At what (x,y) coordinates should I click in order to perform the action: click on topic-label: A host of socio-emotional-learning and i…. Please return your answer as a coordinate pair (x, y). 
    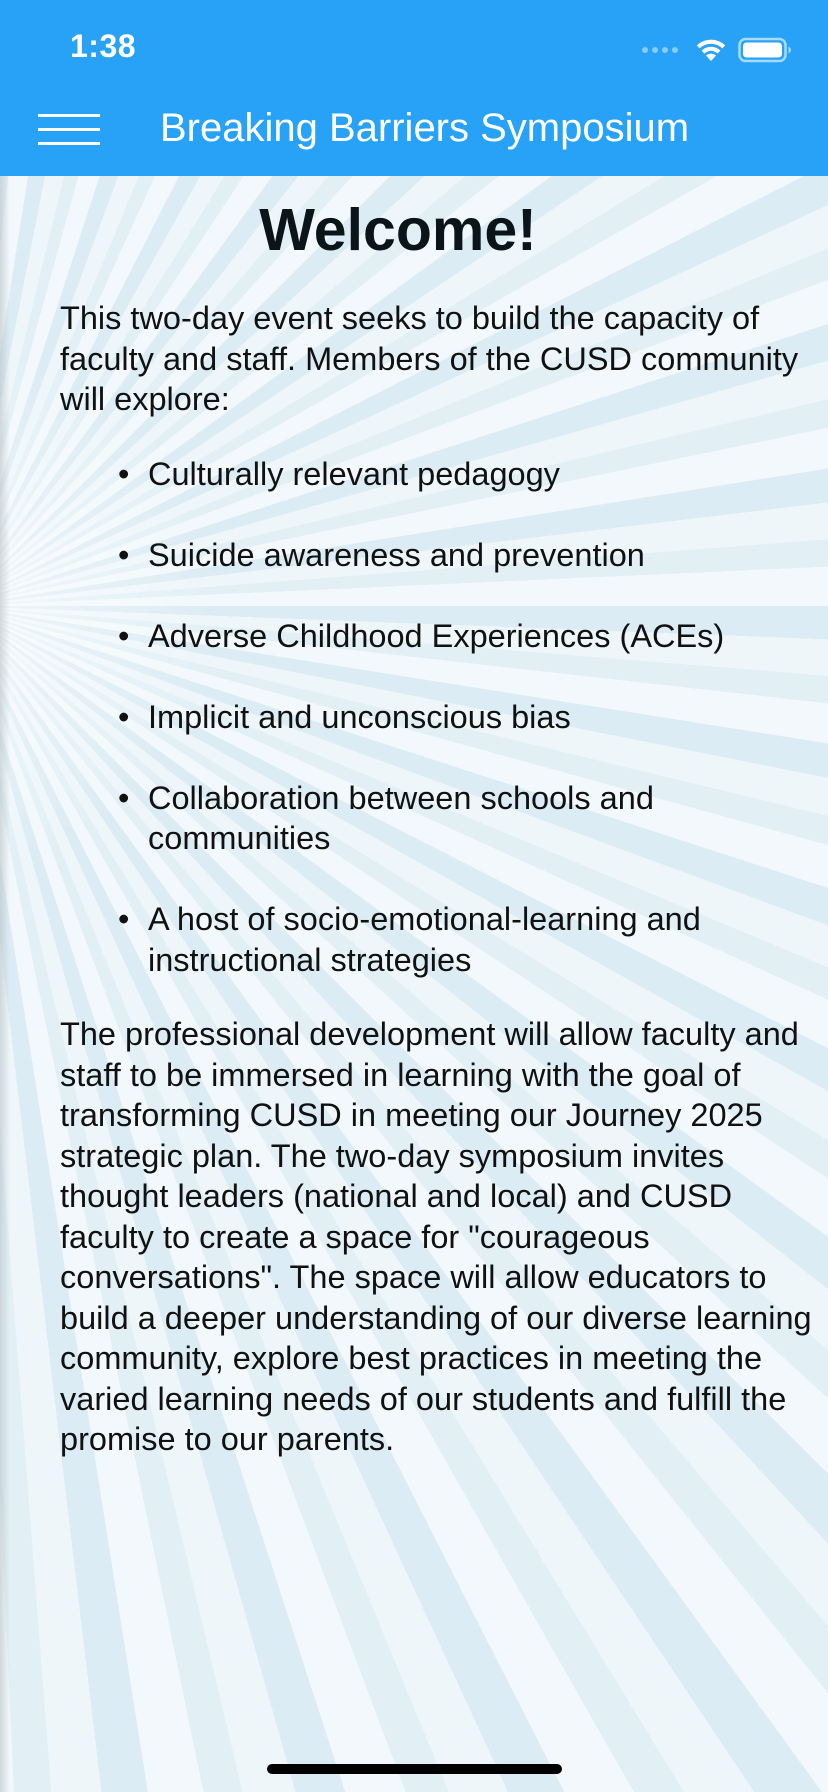
    Looking at the image, I should click on (424, 939).